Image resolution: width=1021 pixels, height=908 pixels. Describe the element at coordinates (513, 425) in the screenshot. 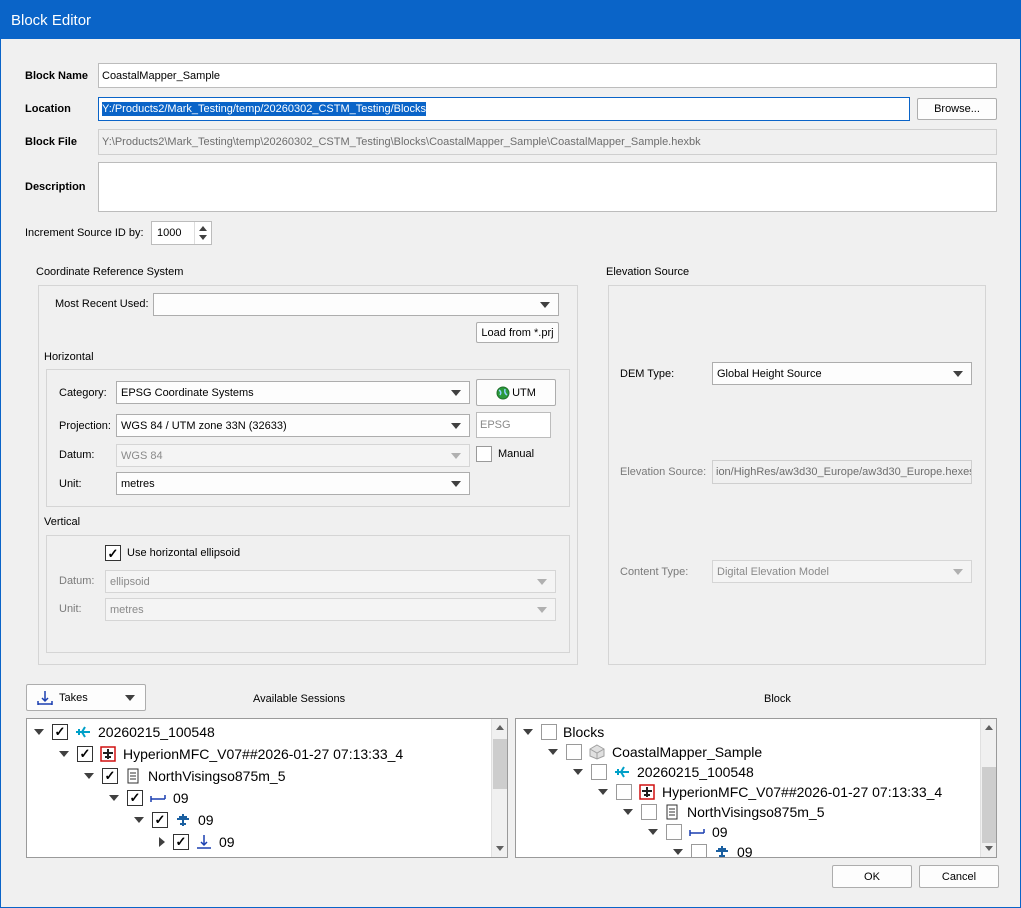

I see `epsg-input: EPSG` at that location.